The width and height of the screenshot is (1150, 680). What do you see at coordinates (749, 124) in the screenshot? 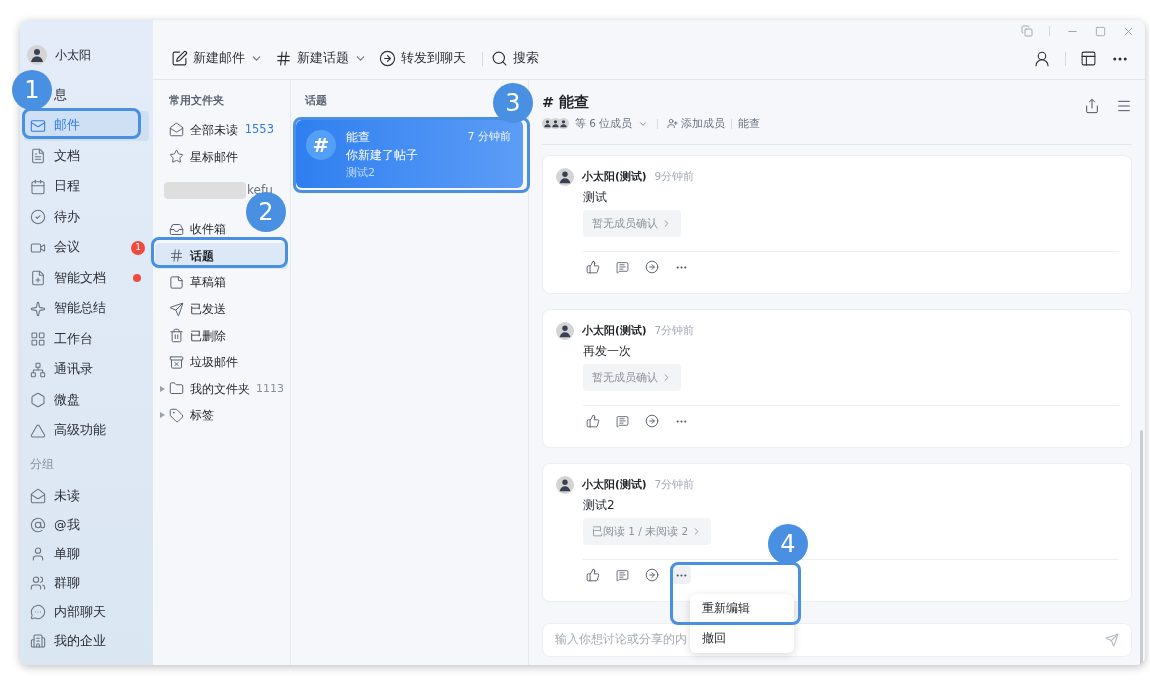
I see `thread-tag: 能查` at bounding box center [749, 124].